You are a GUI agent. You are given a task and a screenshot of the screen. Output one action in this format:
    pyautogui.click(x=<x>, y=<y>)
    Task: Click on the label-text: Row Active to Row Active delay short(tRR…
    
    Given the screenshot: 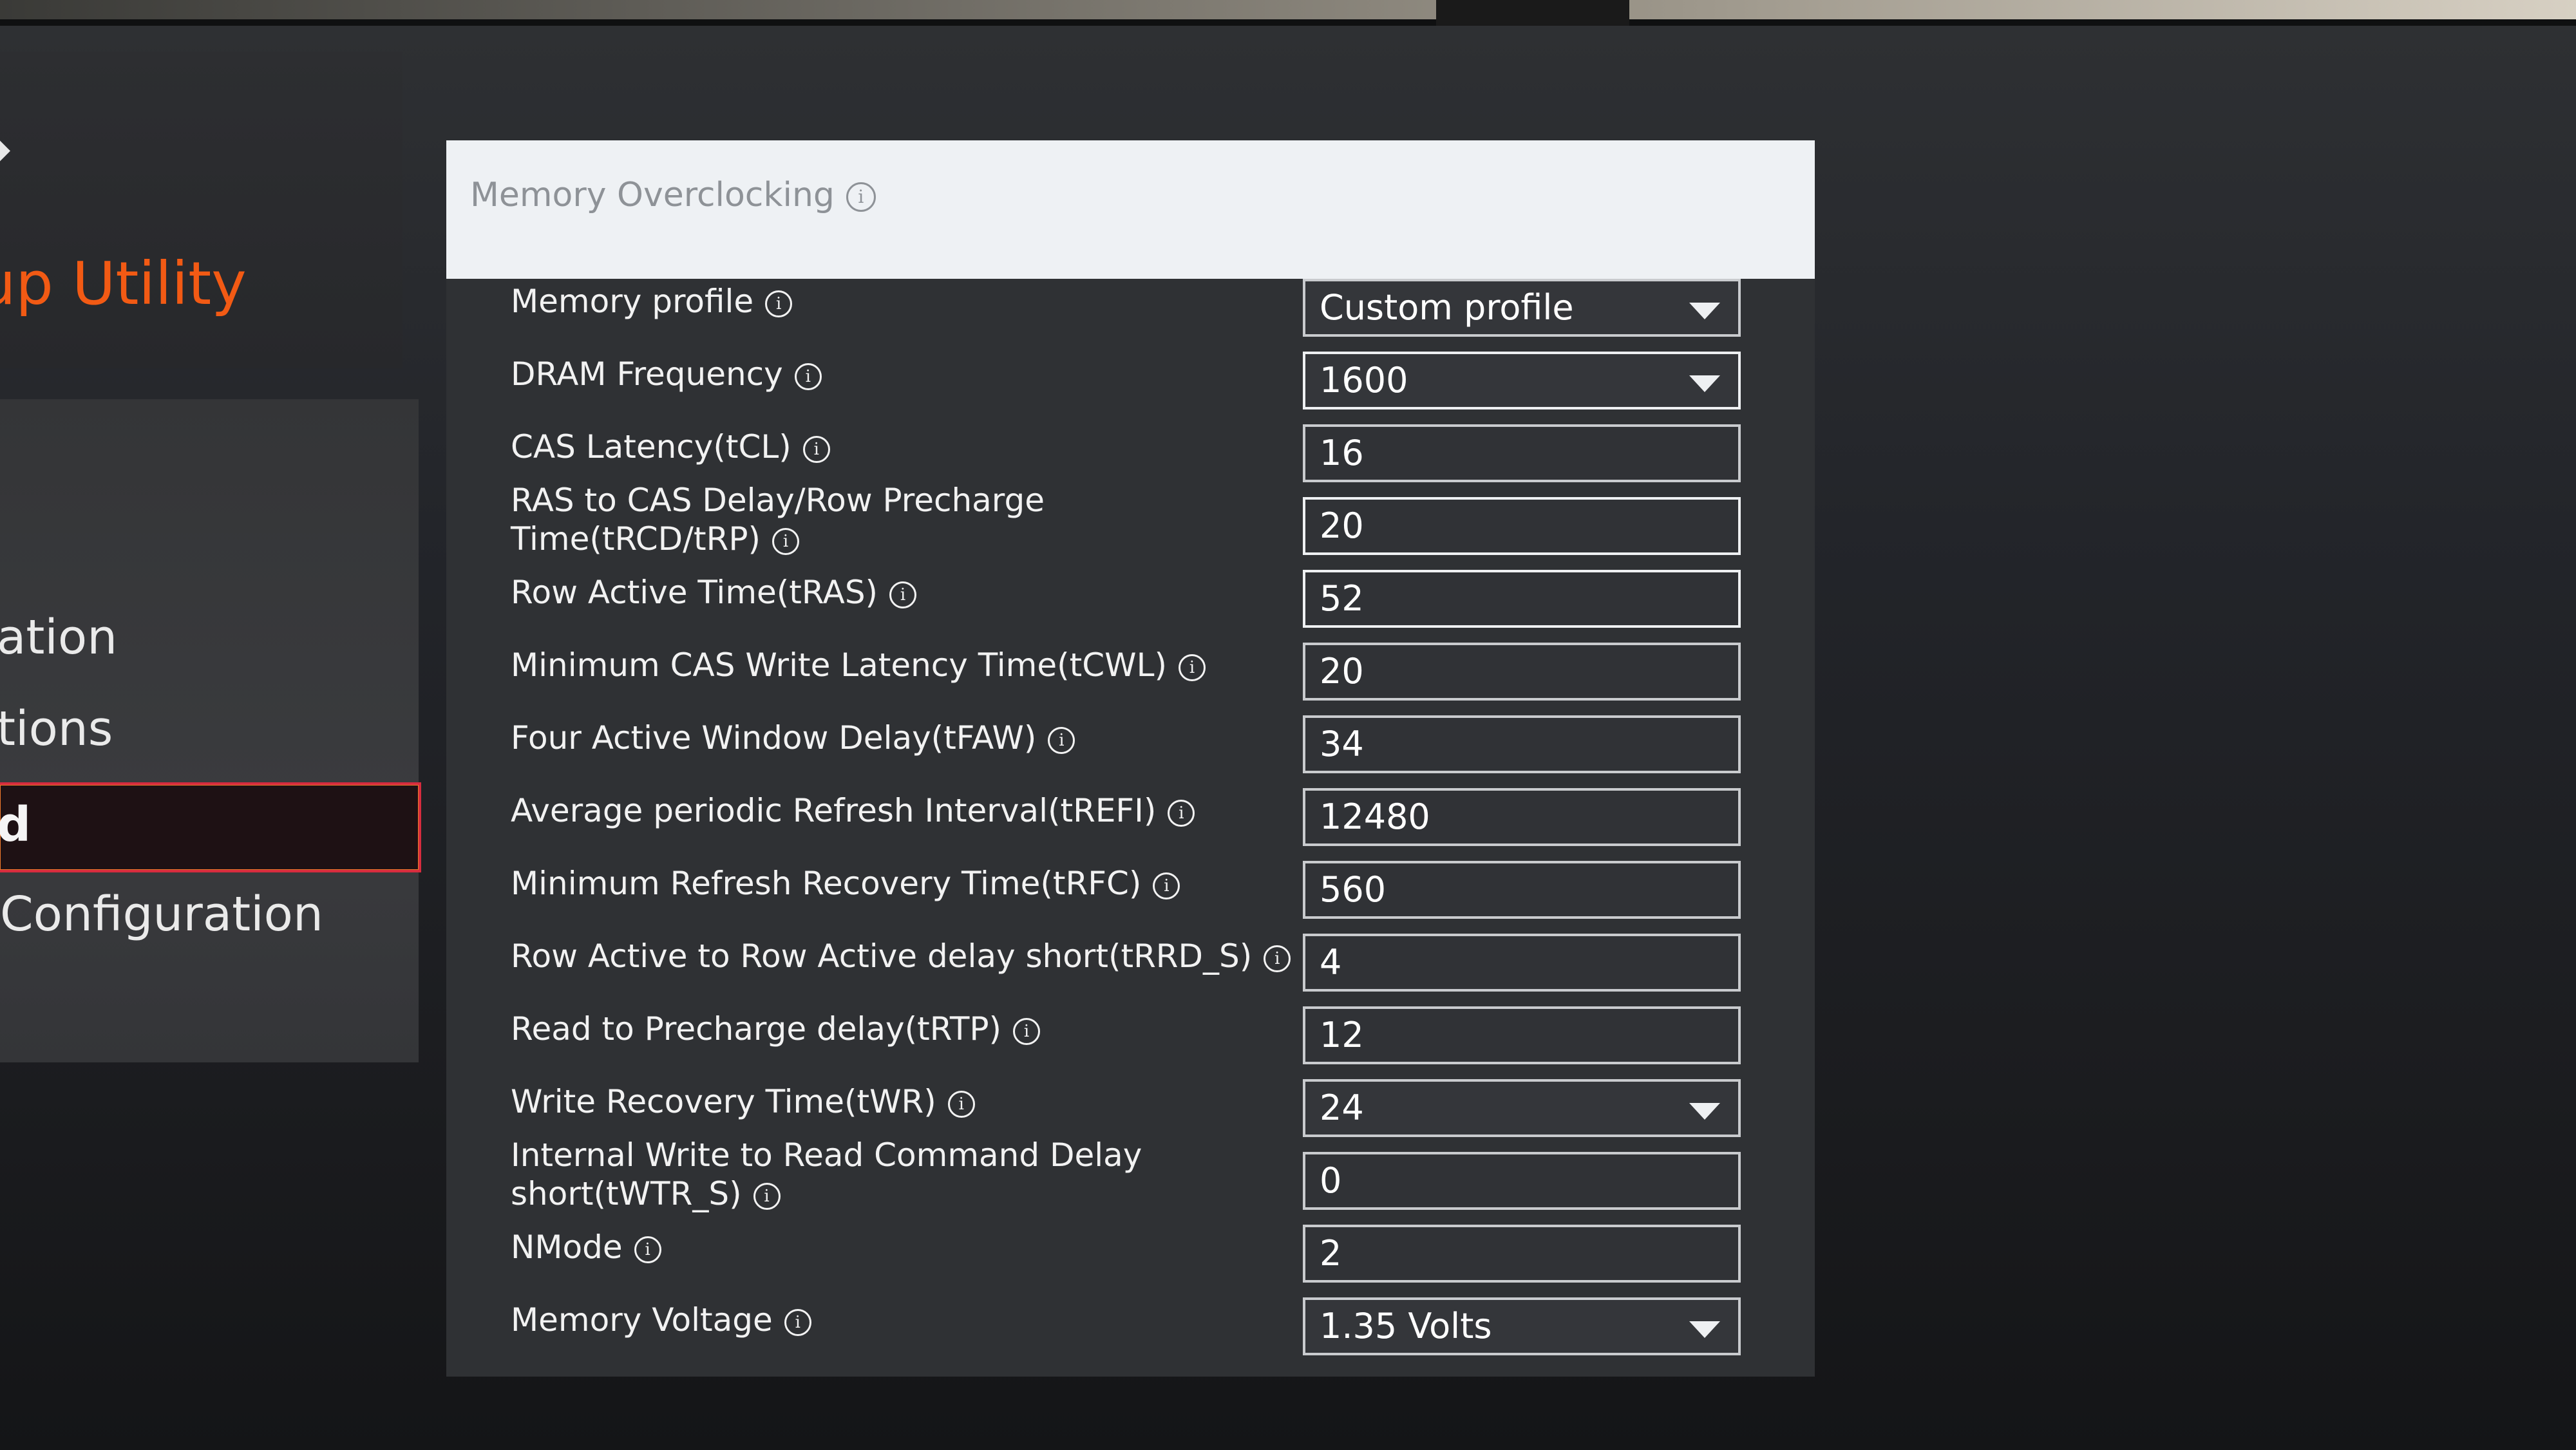 What is the action you would take?
    pyautogui.click(x=882, y=956)
    